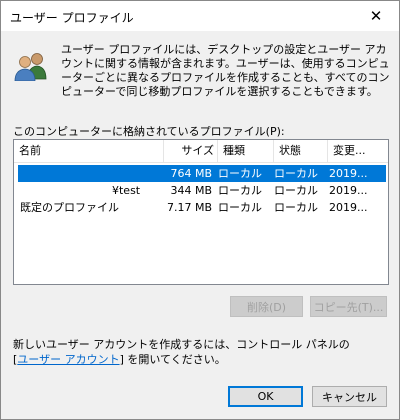  Describe the element at coordinates (301, 151) in the screenshot. I see `column-header-status: 状態` at that location.